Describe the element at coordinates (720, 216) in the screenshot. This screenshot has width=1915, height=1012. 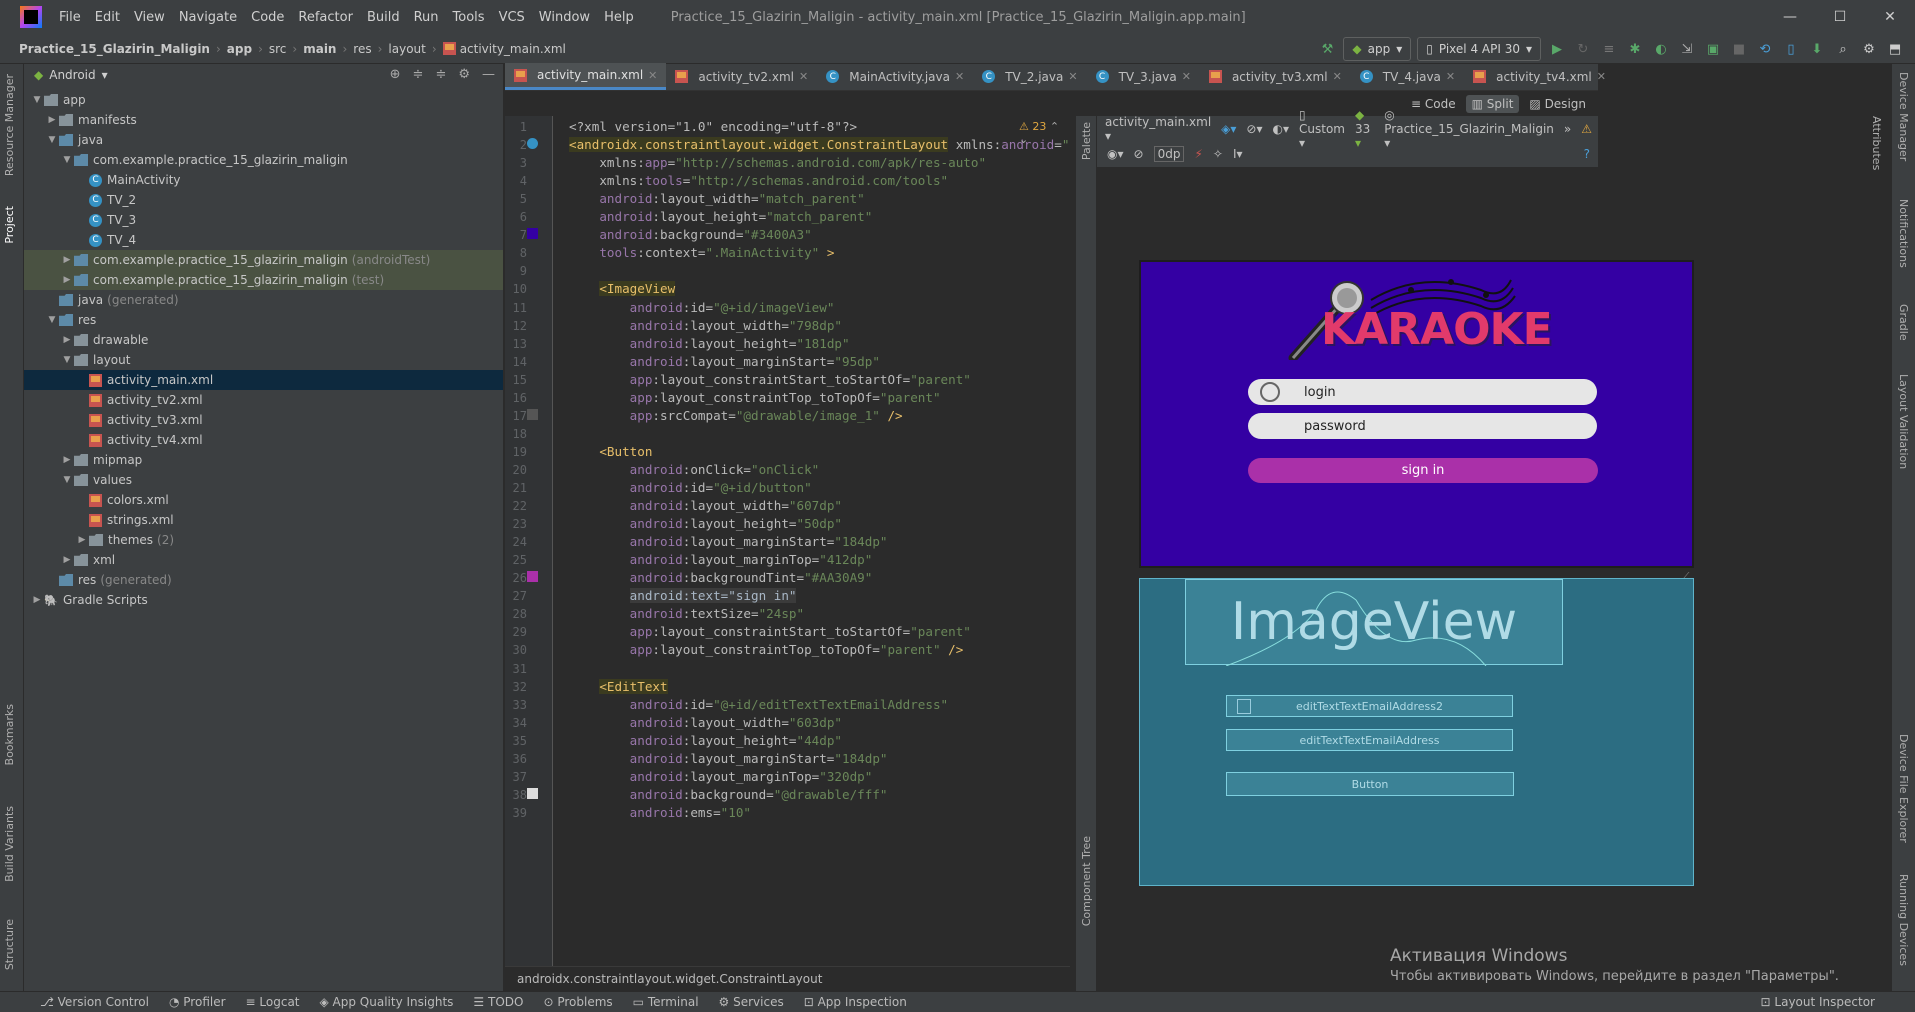
I see `code-line: android:layout_height="match_parent"` at that location.